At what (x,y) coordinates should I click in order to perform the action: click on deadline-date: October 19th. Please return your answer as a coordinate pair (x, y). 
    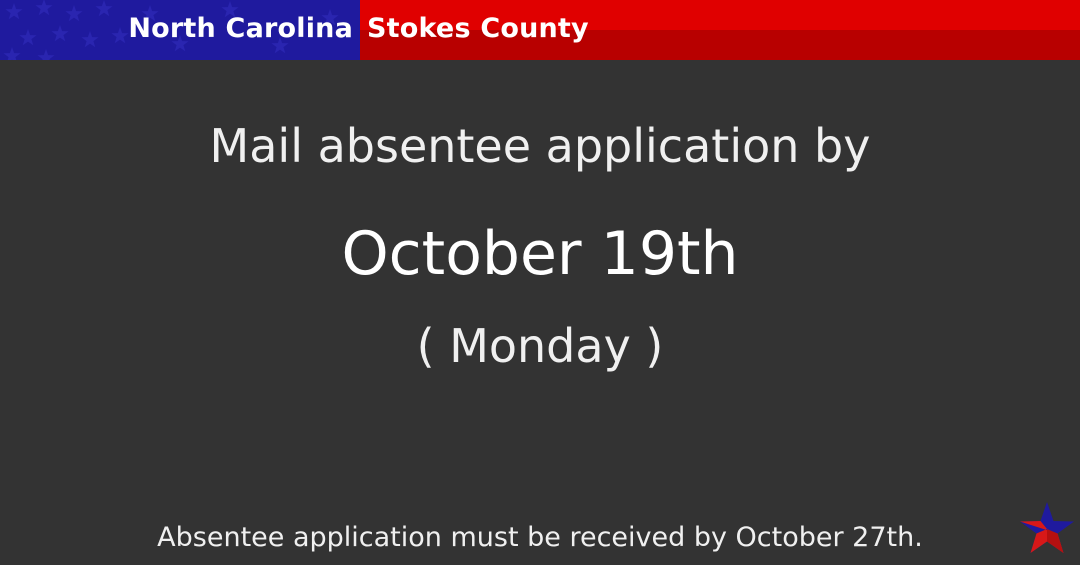
    Looking at the image, I should click on (540, 254).